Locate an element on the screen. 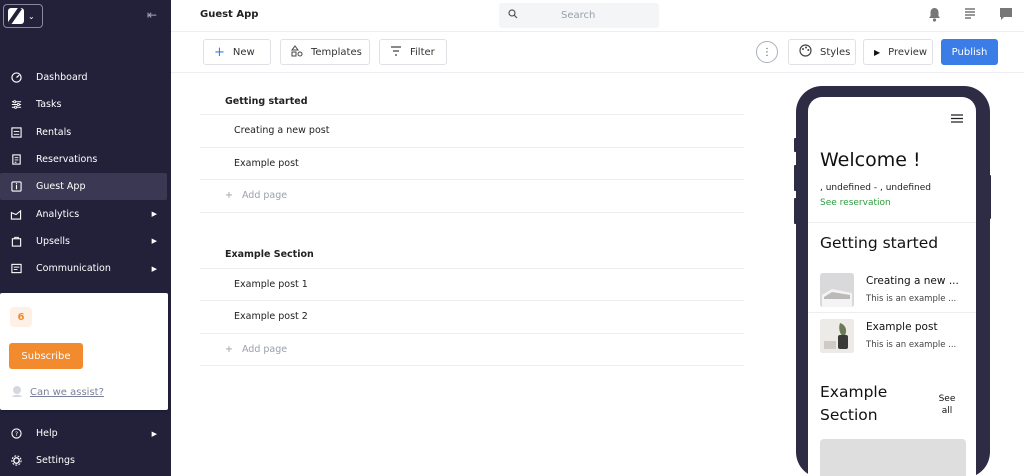  sidebar-item-label: Tasks is located at coordinates (49, 105).